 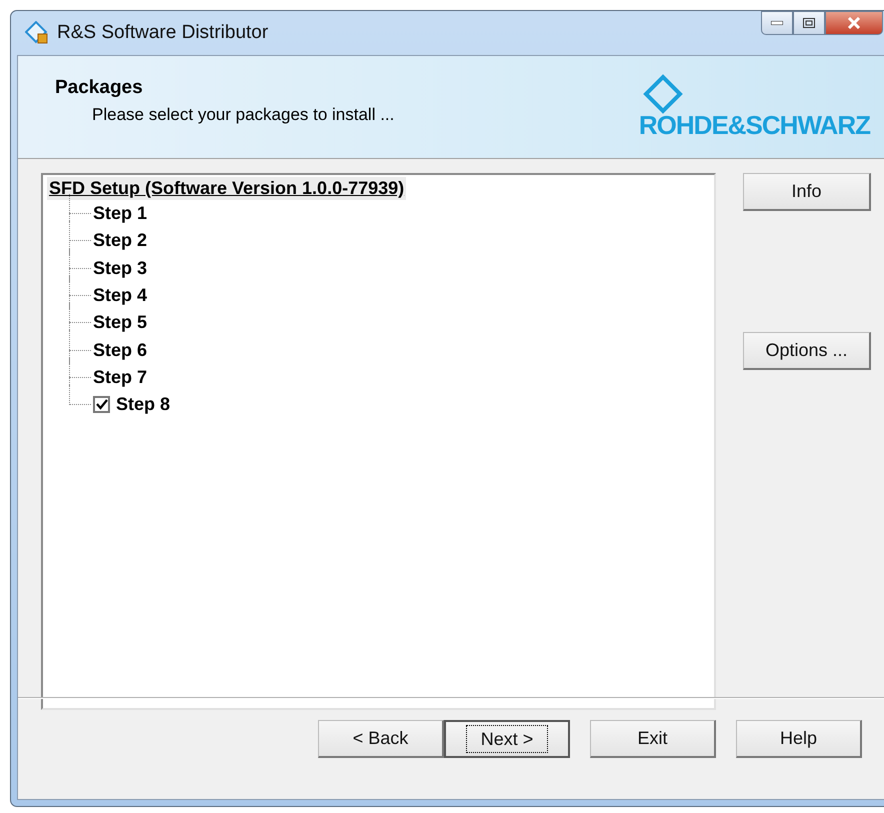 I want to click on tree-item: Step 1, so click(x=120, y=213).